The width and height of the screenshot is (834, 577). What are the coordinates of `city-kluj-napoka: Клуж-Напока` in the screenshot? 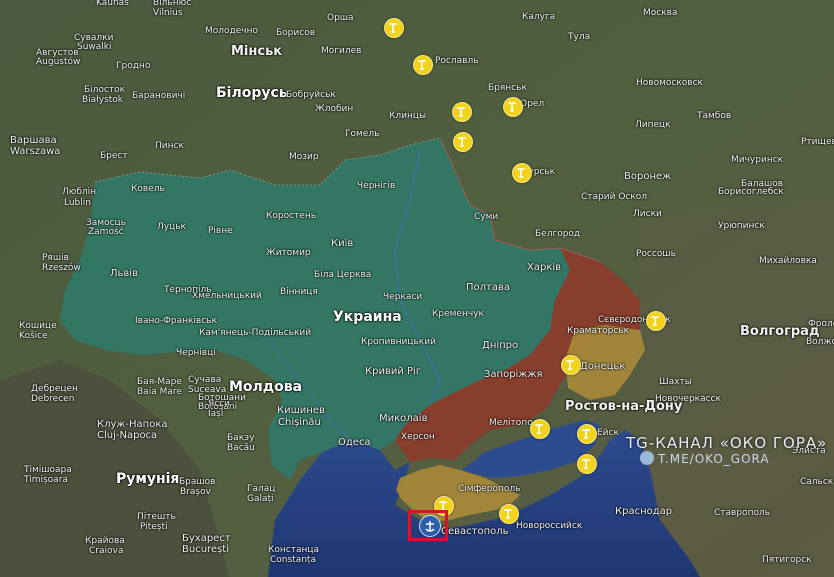 It's located at (132, 424).